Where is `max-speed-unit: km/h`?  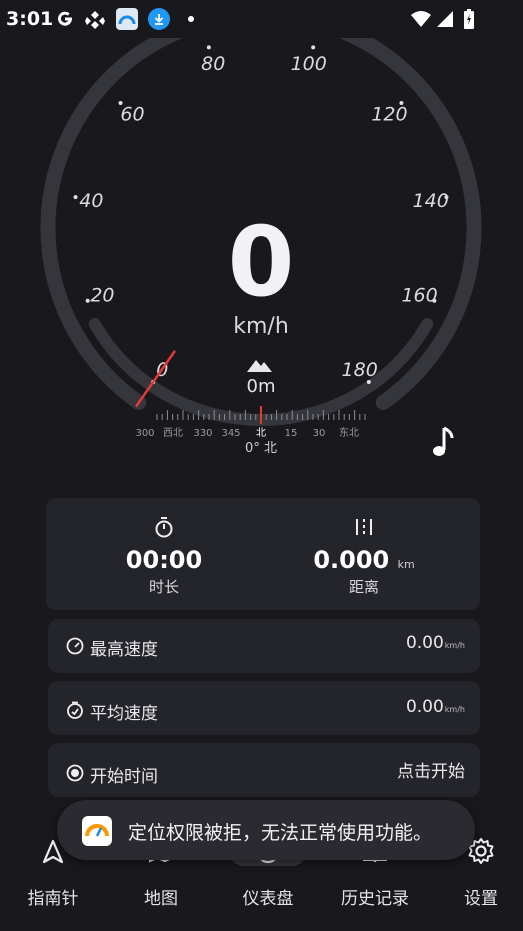
max-speed-unit: km/h is located at coordinates (454, 645).